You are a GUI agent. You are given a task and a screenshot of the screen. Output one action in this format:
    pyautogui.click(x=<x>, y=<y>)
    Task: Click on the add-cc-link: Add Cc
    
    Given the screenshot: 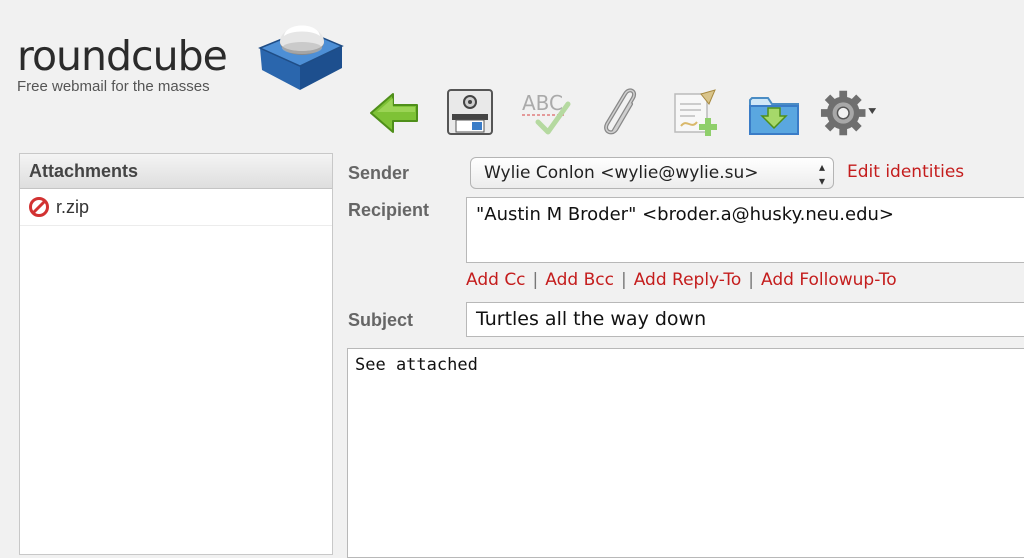 What is the action you would take?
    pyautogui.click(x=496, y=280)
    